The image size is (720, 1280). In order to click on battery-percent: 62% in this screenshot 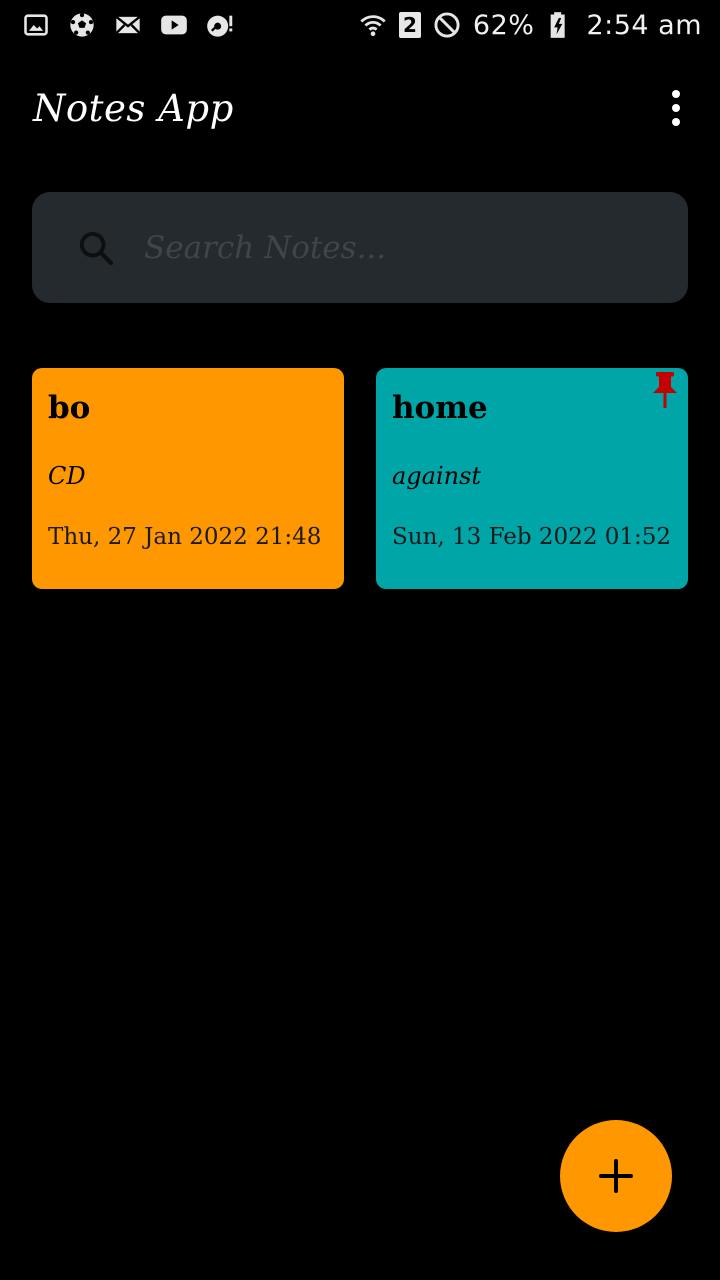, I will do `click(503, 25)`.